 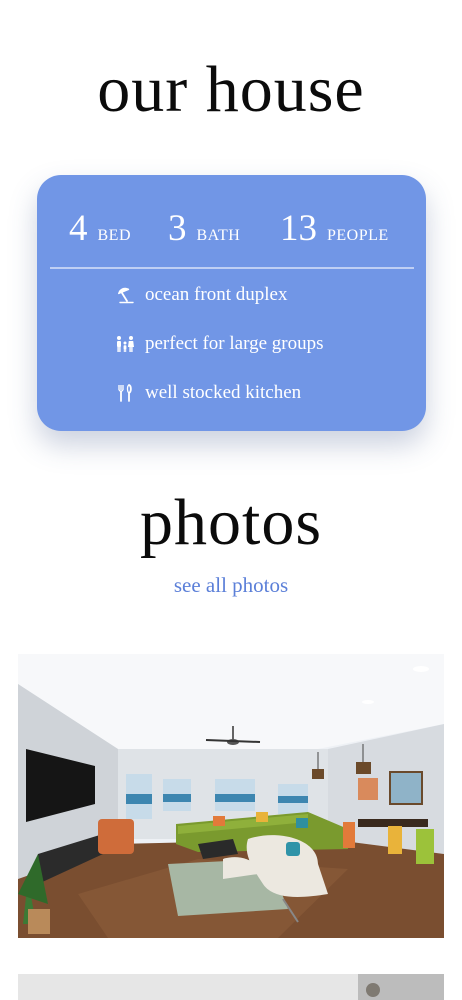 What do you see at coordinates (234, 343) in the screenshot?
I see `feature-text: perfect for large groups` at bounding box center [234, 343].